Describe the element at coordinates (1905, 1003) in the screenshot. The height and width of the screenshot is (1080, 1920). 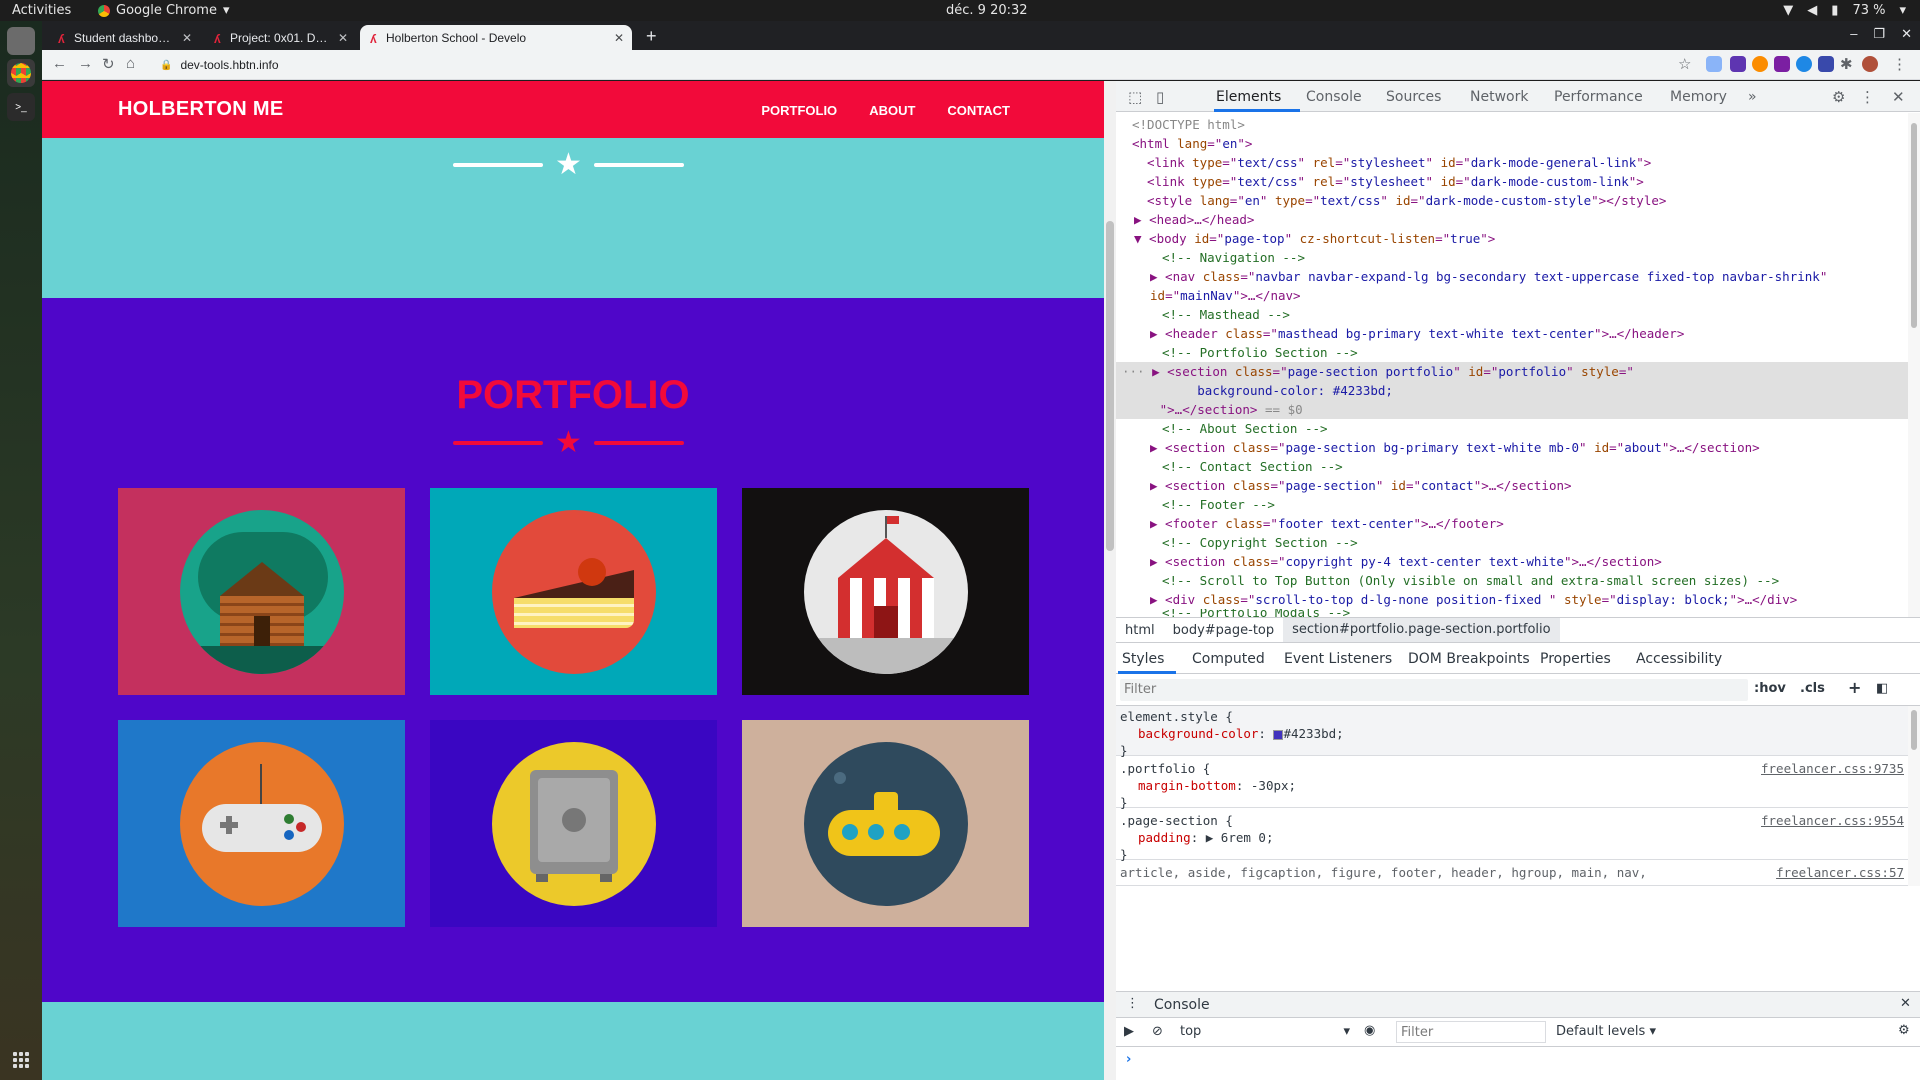
I see `close-drawer-icon: ✕` at that location.